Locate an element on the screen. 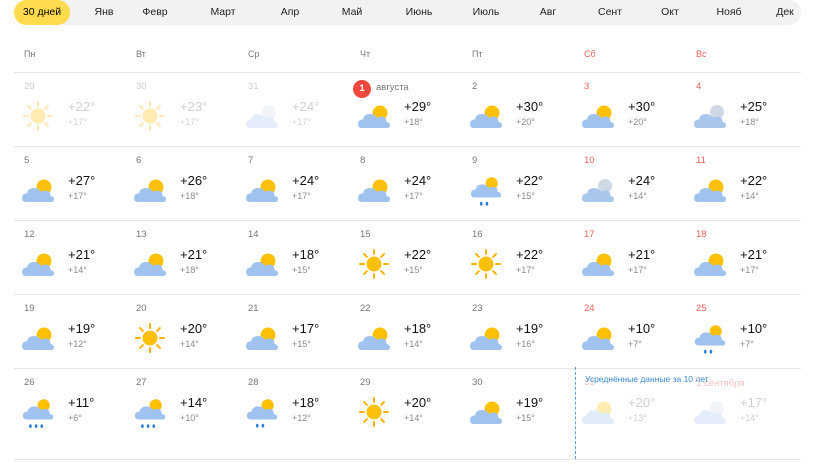 The image size is (817, 475). tab-month-4: Апр is located at coordinates (290, 12).